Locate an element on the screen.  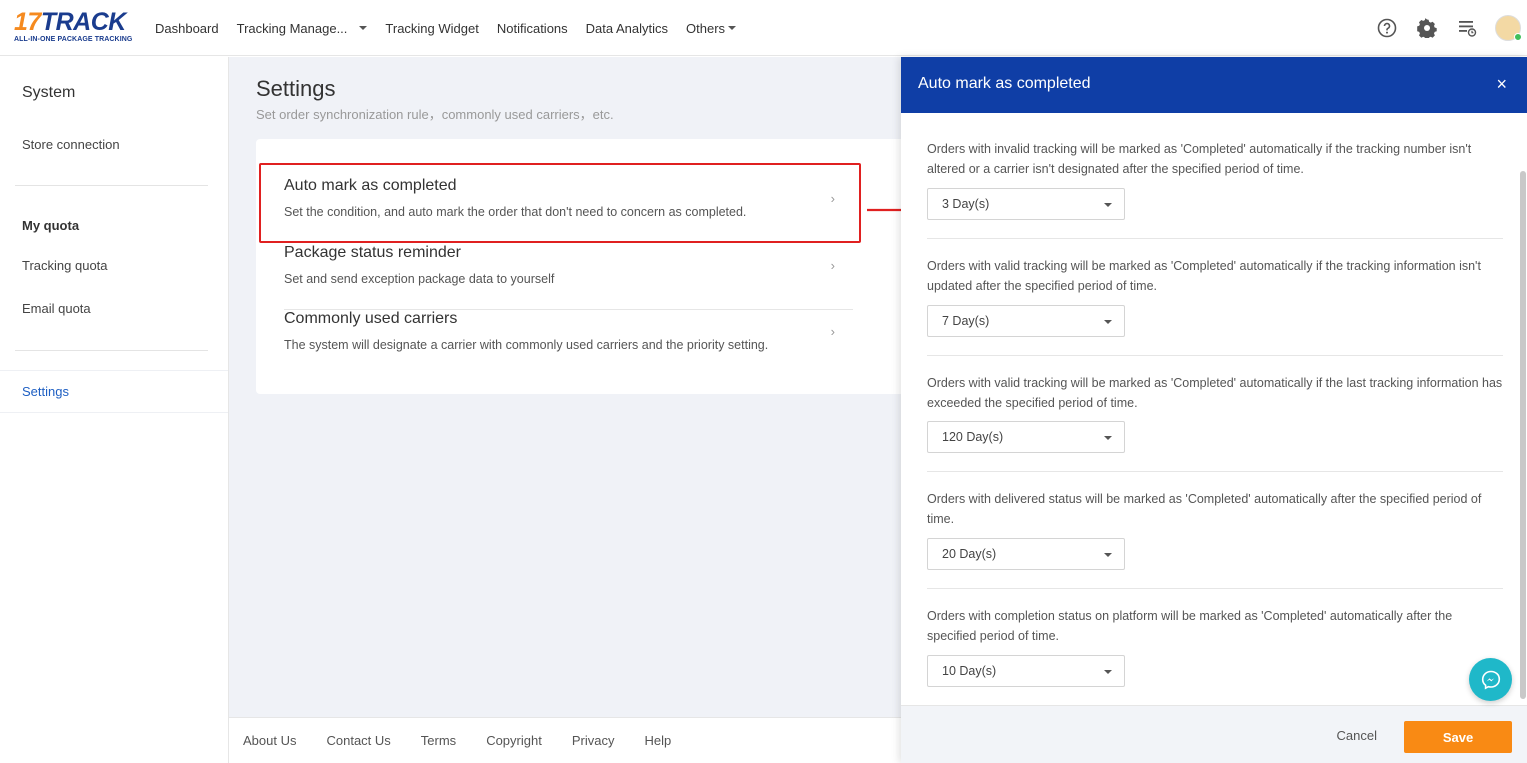
nav-notifications: Notifications is located at coordinates (532, 28).